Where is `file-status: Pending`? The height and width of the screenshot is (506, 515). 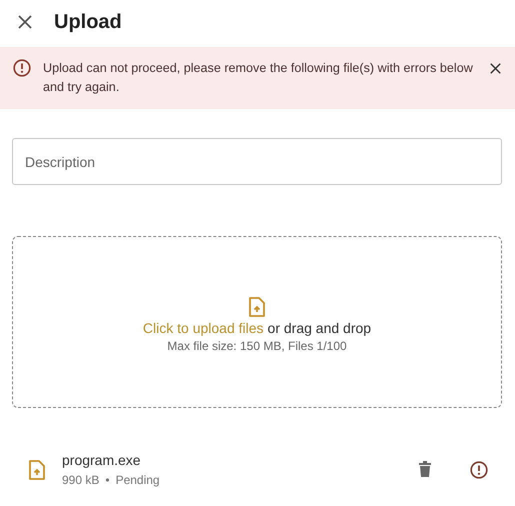 file-status: Pending is located at coordinates (138, 480).